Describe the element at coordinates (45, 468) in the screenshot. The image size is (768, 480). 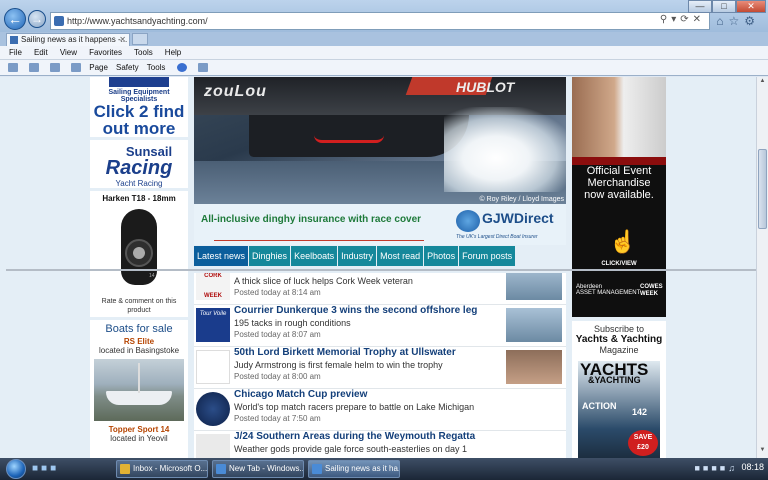
I see `quick-launch: ■■■` at that location.